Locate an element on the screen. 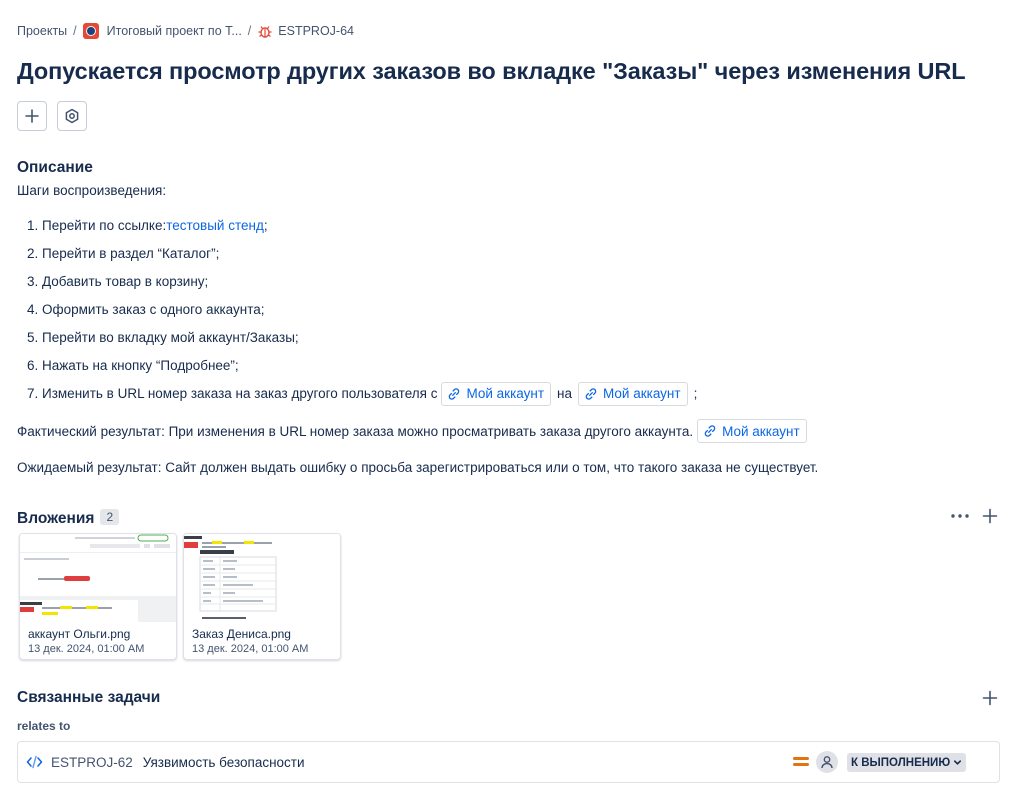  list-item: 4. Оформить заказ с одного аккаунта; is located at coordinates (362, 310).